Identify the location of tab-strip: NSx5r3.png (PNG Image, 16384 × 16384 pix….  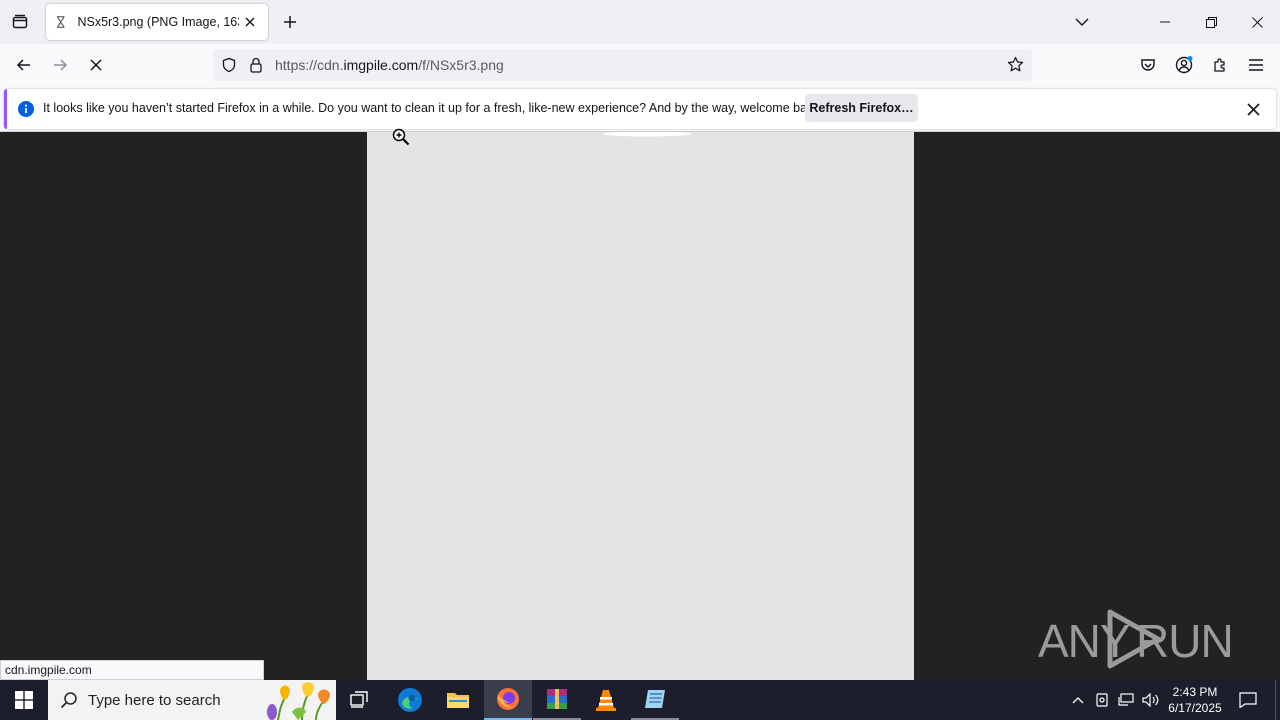
(640, 22).